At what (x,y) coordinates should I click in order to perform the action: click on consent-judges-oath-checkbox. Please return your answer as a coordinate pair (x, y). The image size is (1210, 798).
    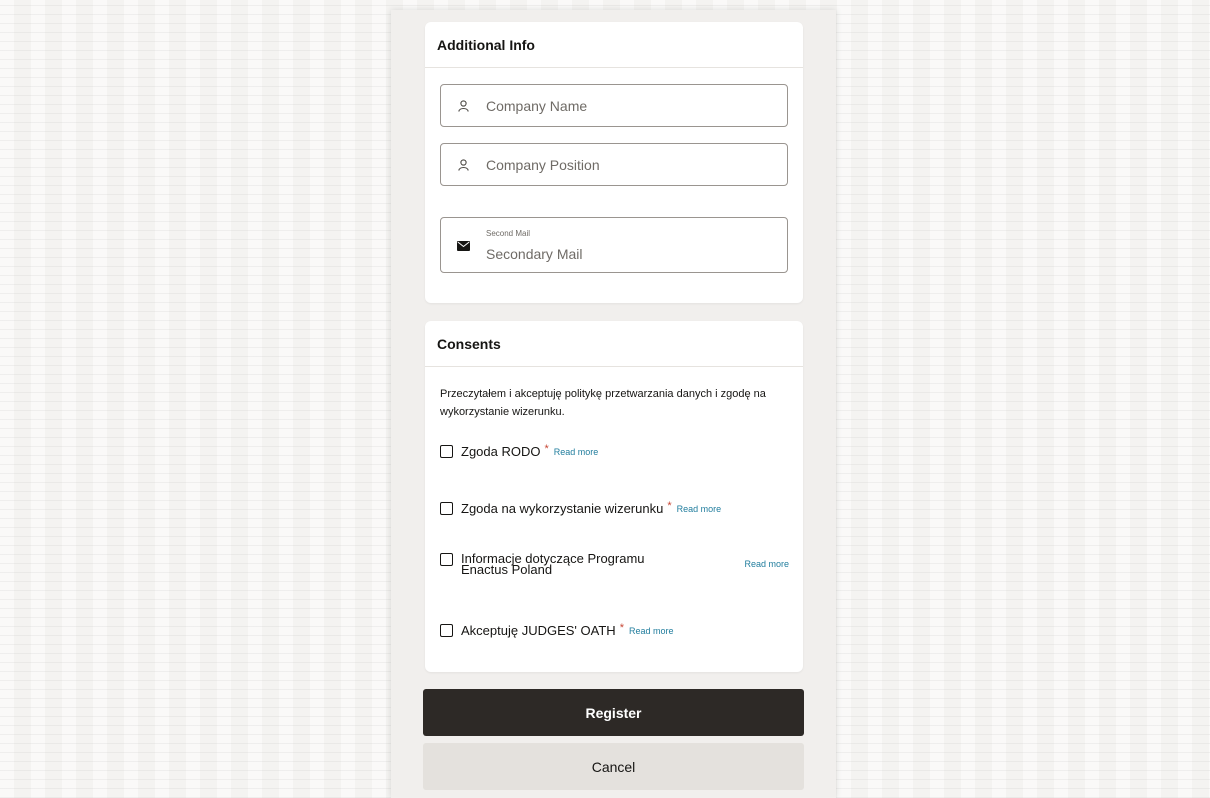
    Looking at the image, I should click on (446, 630).